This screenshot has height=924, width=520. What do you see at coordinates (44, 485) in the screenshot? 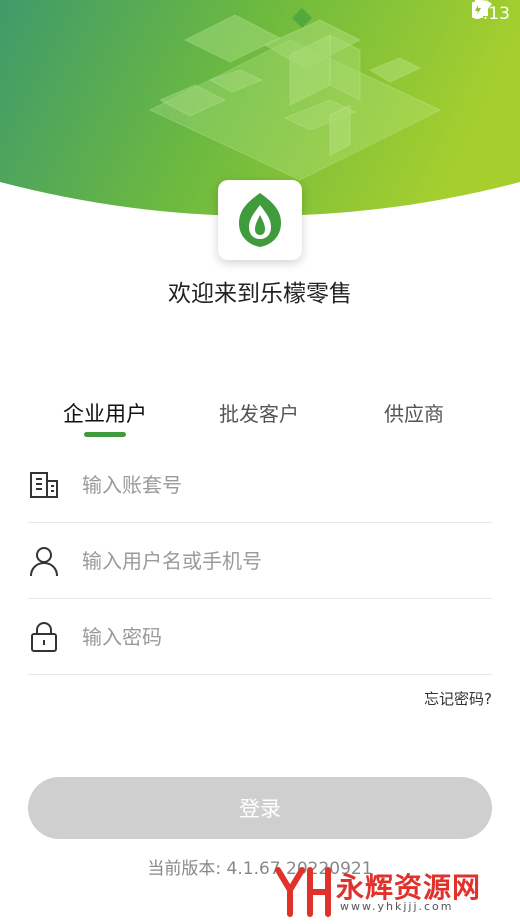
I see `building-icon` at bounding box center [44, 485].